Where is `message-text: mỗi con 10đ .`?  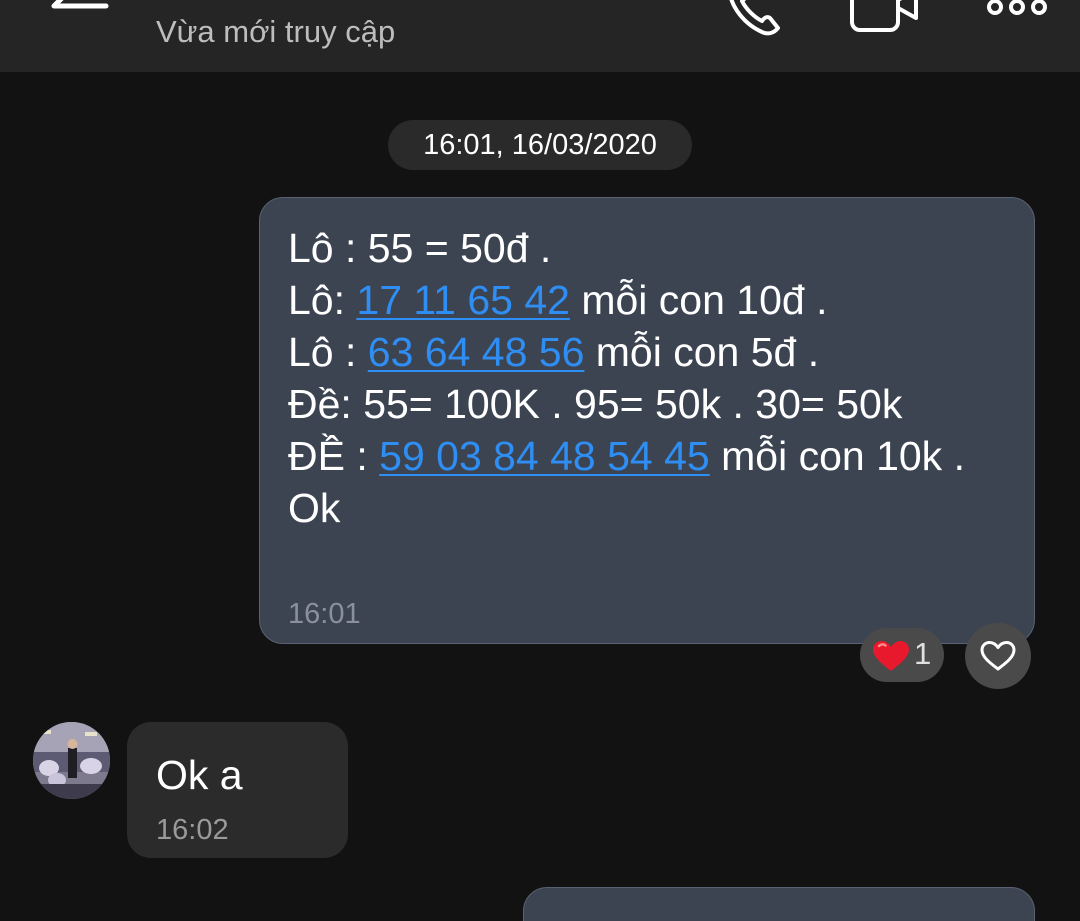 message-text: mỗi con 10đ . is located at coordinates (698, 300).